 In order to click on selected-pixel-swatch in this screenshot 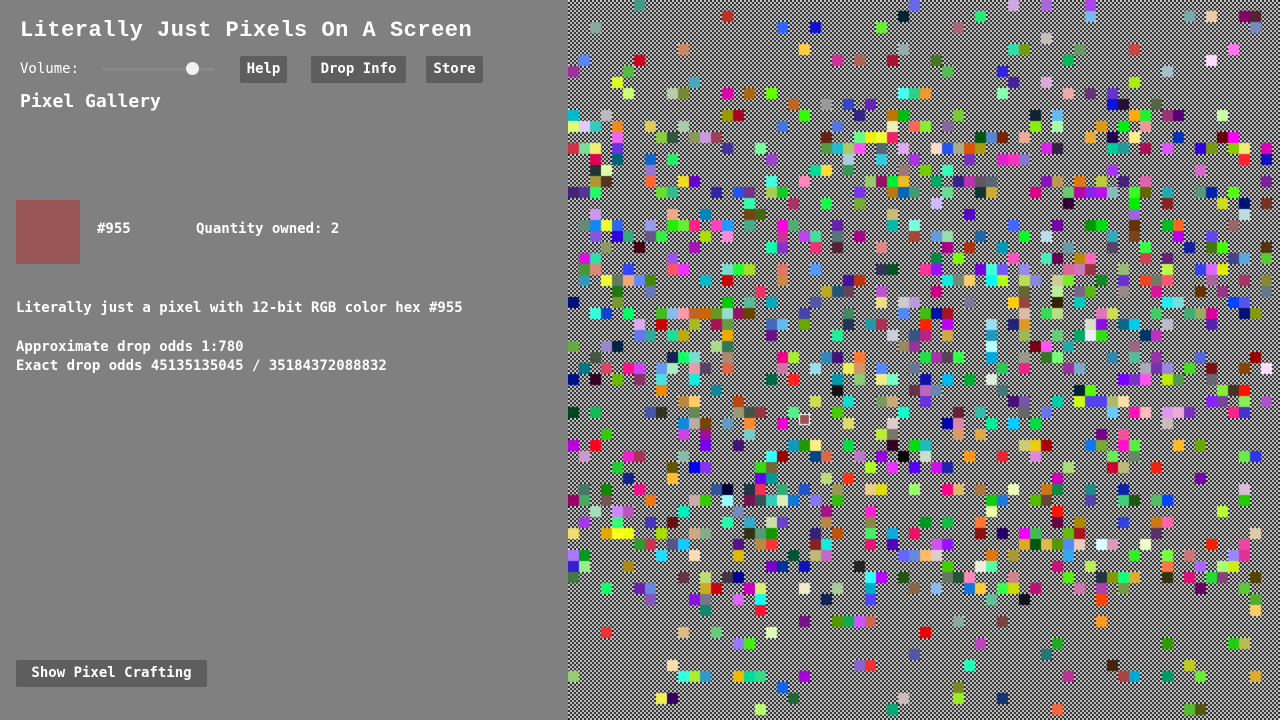, I will do `click(48, 232)`.